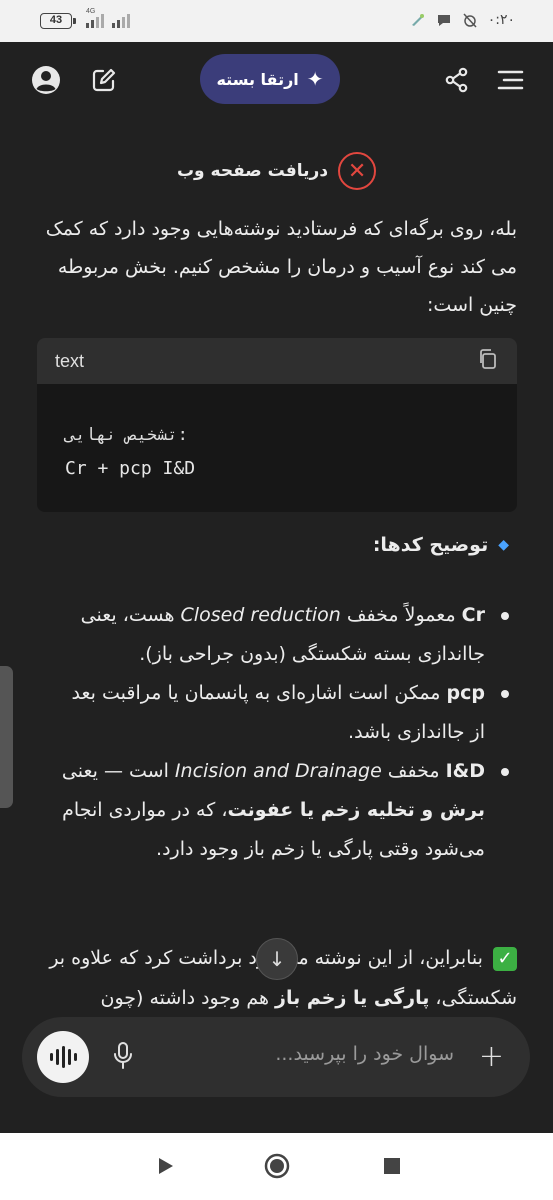 This screenshot has height=1200, width=553. I want to click on section-heading: ◆ توضیح کدها:, so click(441, 545).